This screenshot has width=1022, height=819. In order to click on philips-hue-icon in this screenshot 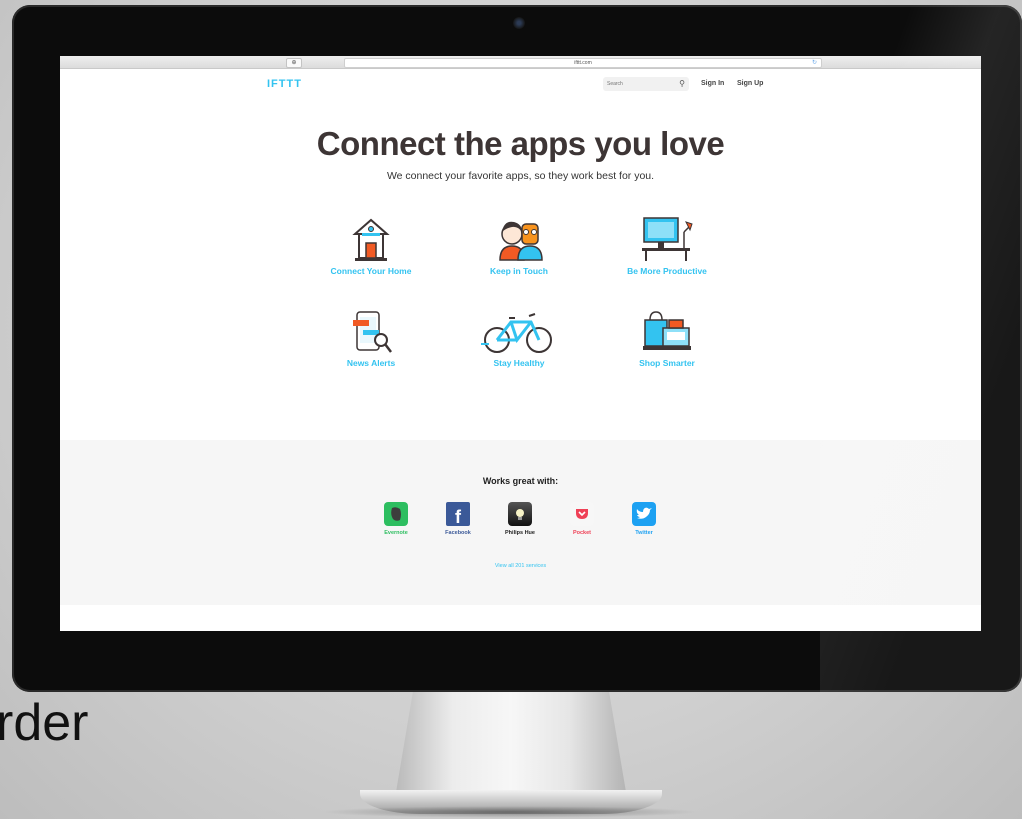, I will do `click(520, 514)`.